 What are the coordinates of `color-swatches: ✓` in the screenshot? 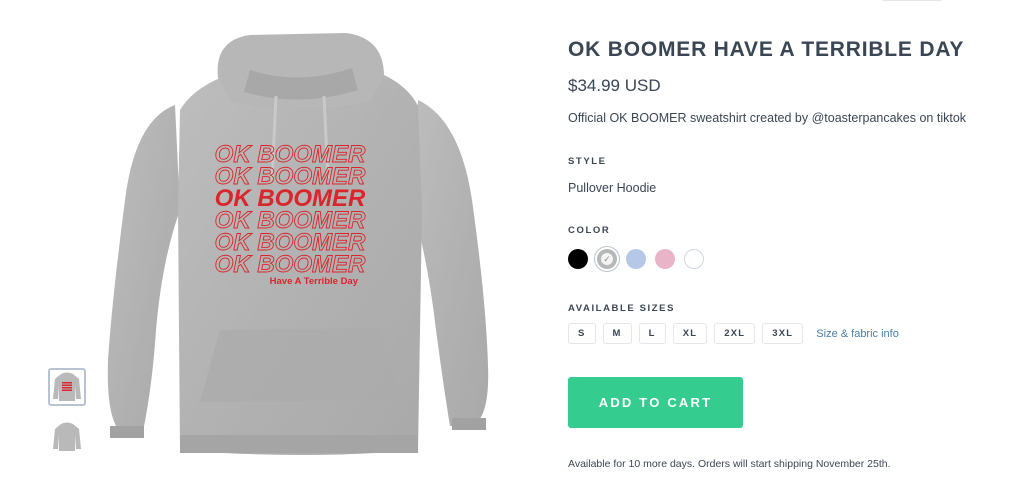 It's located at (636, 259).